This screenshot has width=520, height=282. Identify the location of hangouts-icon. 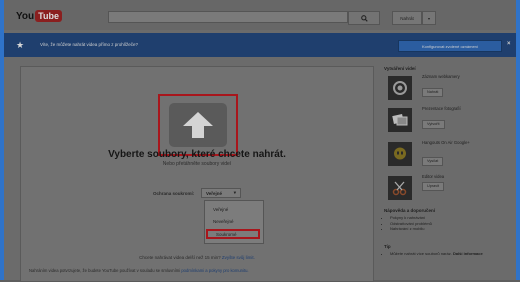
(400, 154).